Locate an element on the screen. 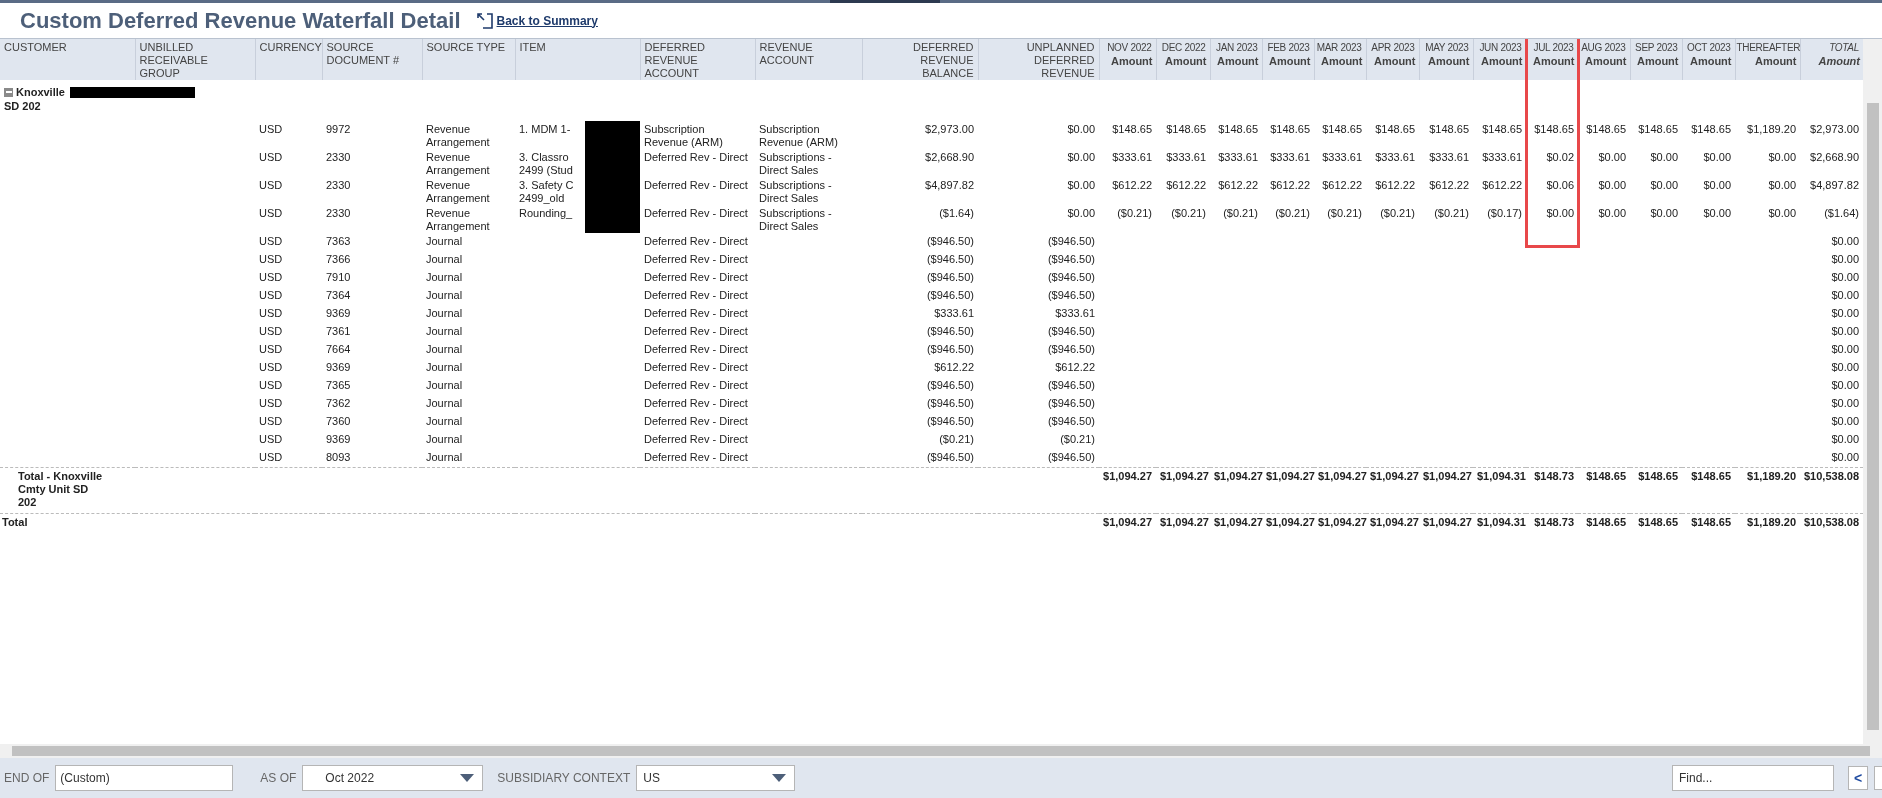 The height and width of the screenshot is (798, 1882). table-cell: ($1.64) is located at coordinates (1841, 213).